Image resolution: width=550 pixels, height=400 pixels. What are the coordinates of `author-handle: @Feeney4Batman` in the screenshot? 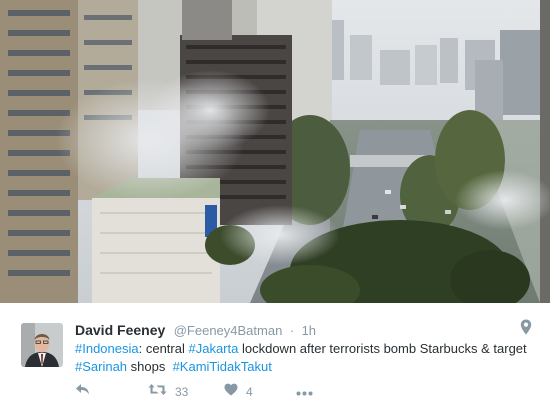 It's located at (228, 330).